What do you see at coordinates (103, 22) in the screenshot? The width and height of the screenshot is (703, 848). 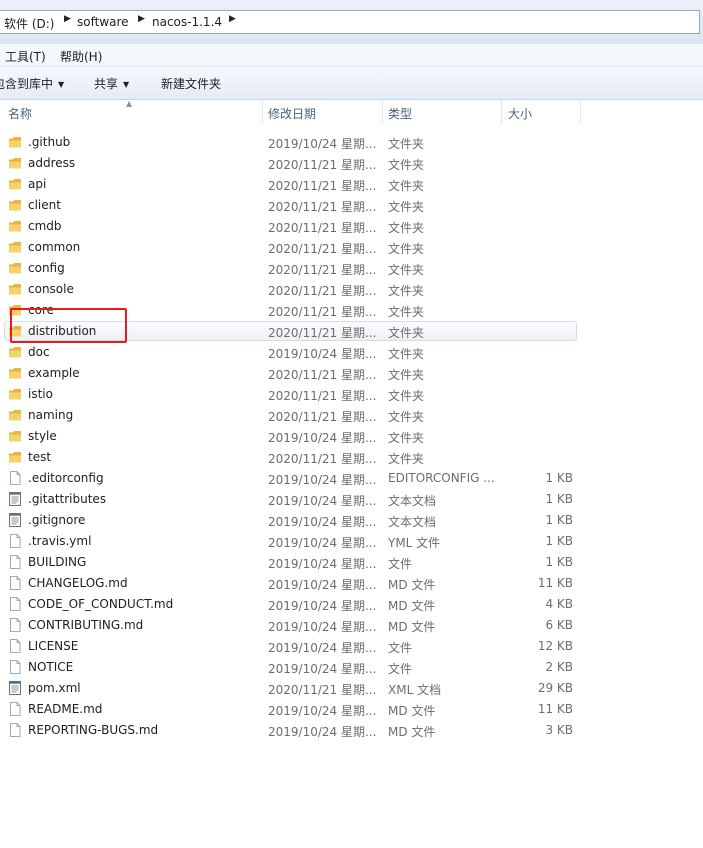 I see `breadcrumb-software: software` at bounding box center [103, 22].